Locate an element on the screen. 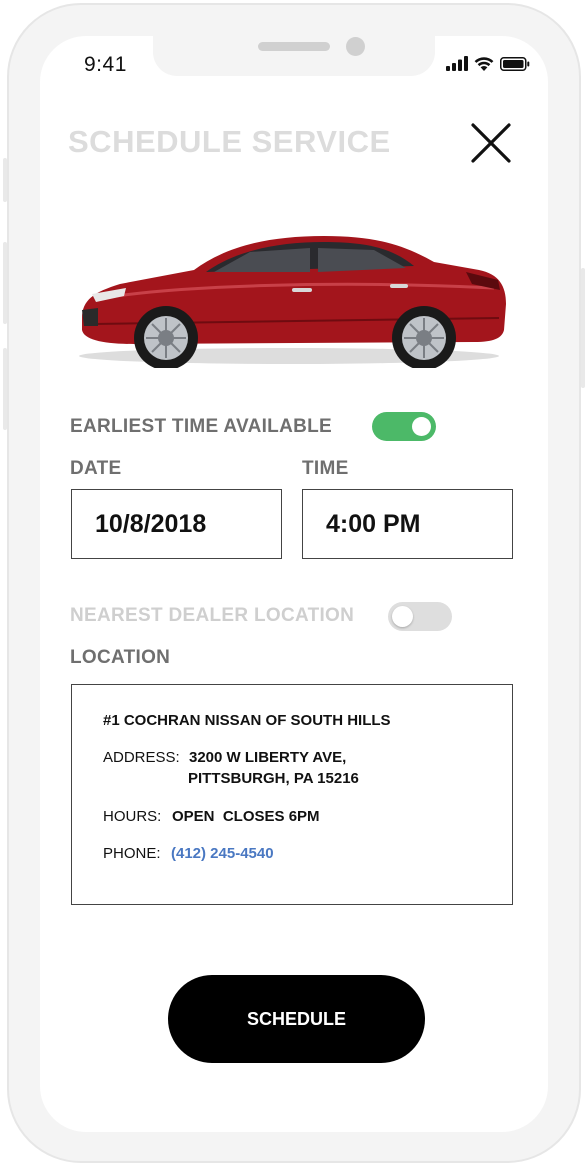  volume-up-button is located at coordinates (5, 283).